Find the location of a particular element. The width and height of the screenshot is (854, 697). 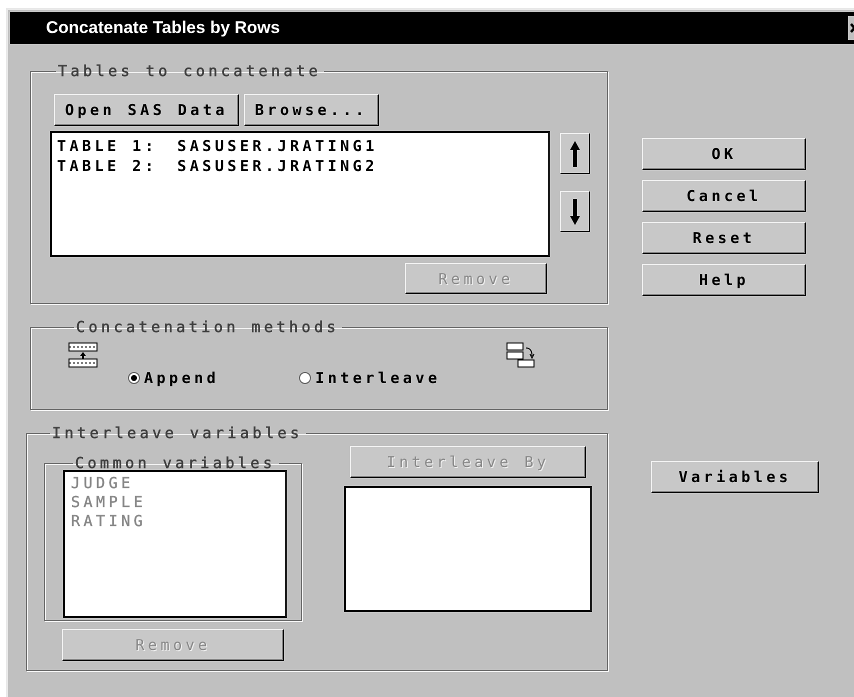

group-label: Interleave variables is located at coordinates (177, 433).